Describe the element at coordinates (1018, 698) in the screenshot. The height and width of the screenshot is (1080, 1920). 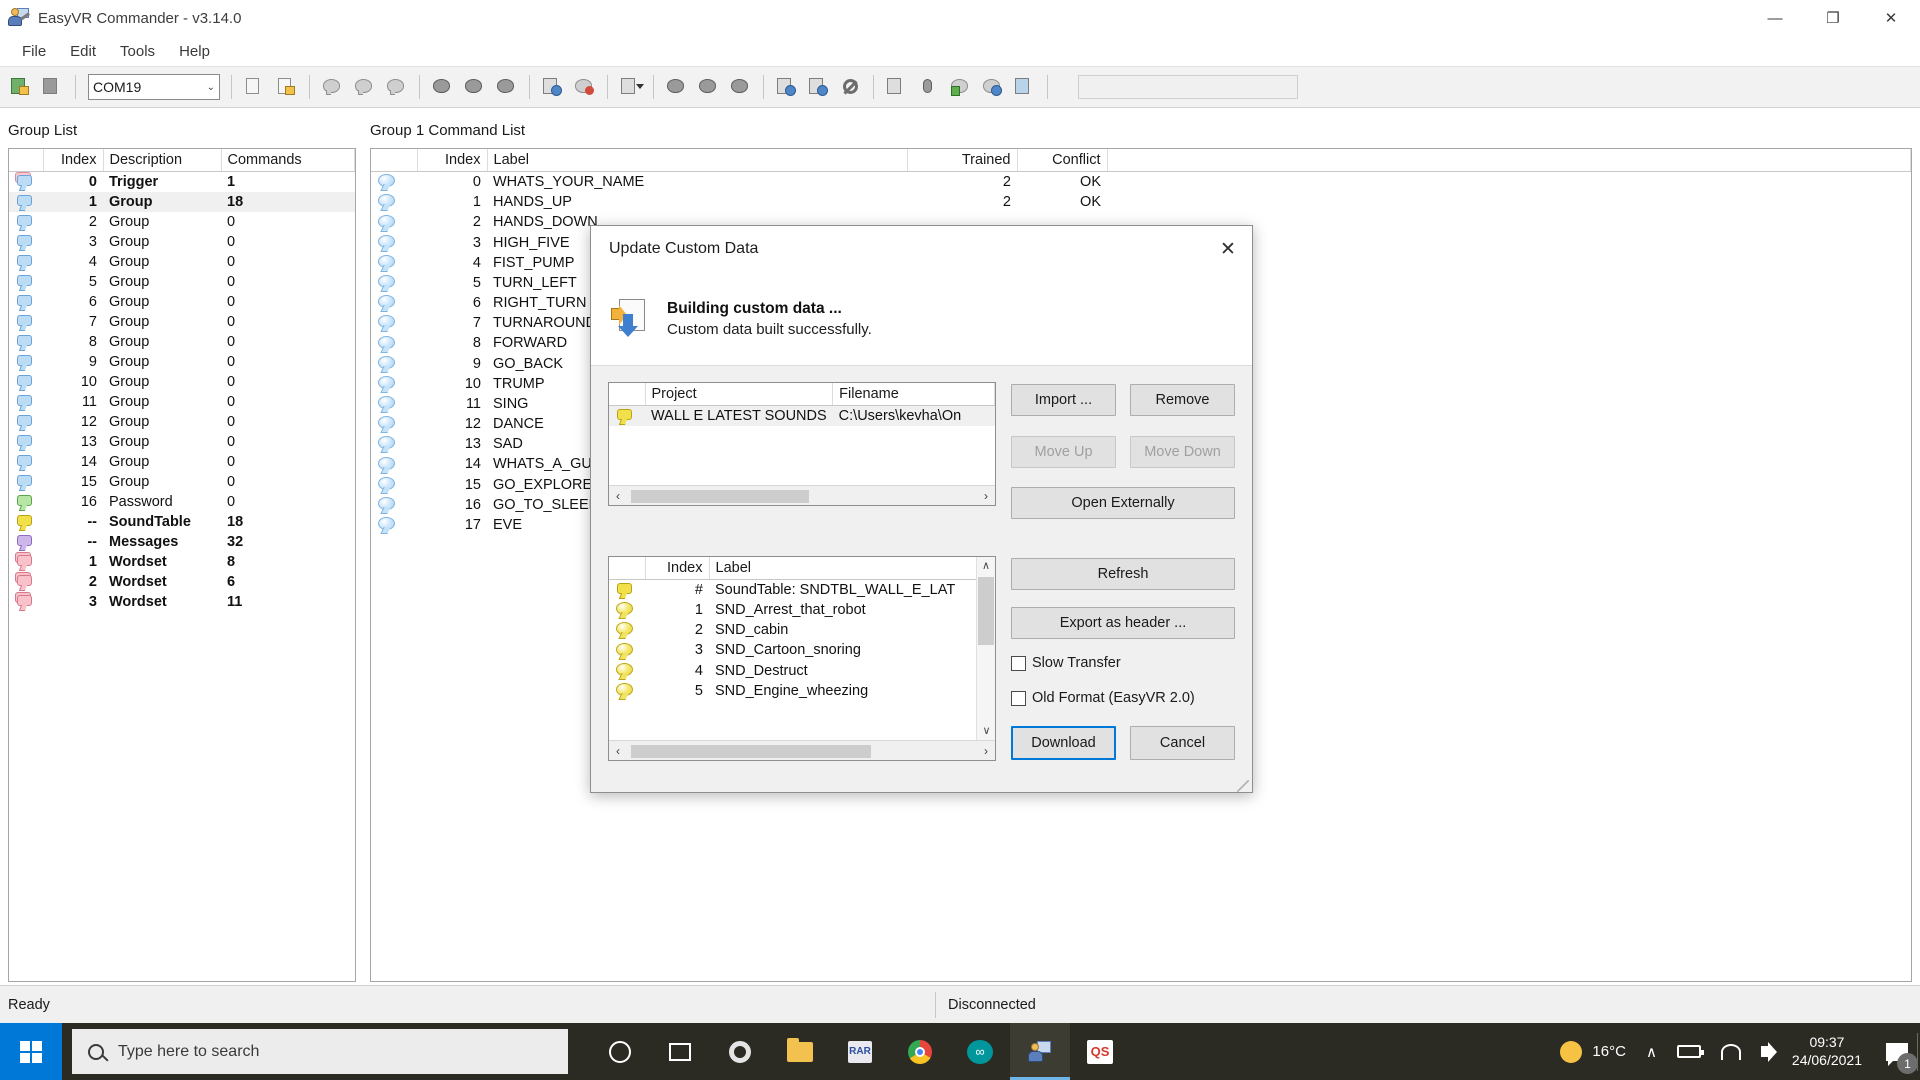
I see `old-format-checkbox-box` at that location.